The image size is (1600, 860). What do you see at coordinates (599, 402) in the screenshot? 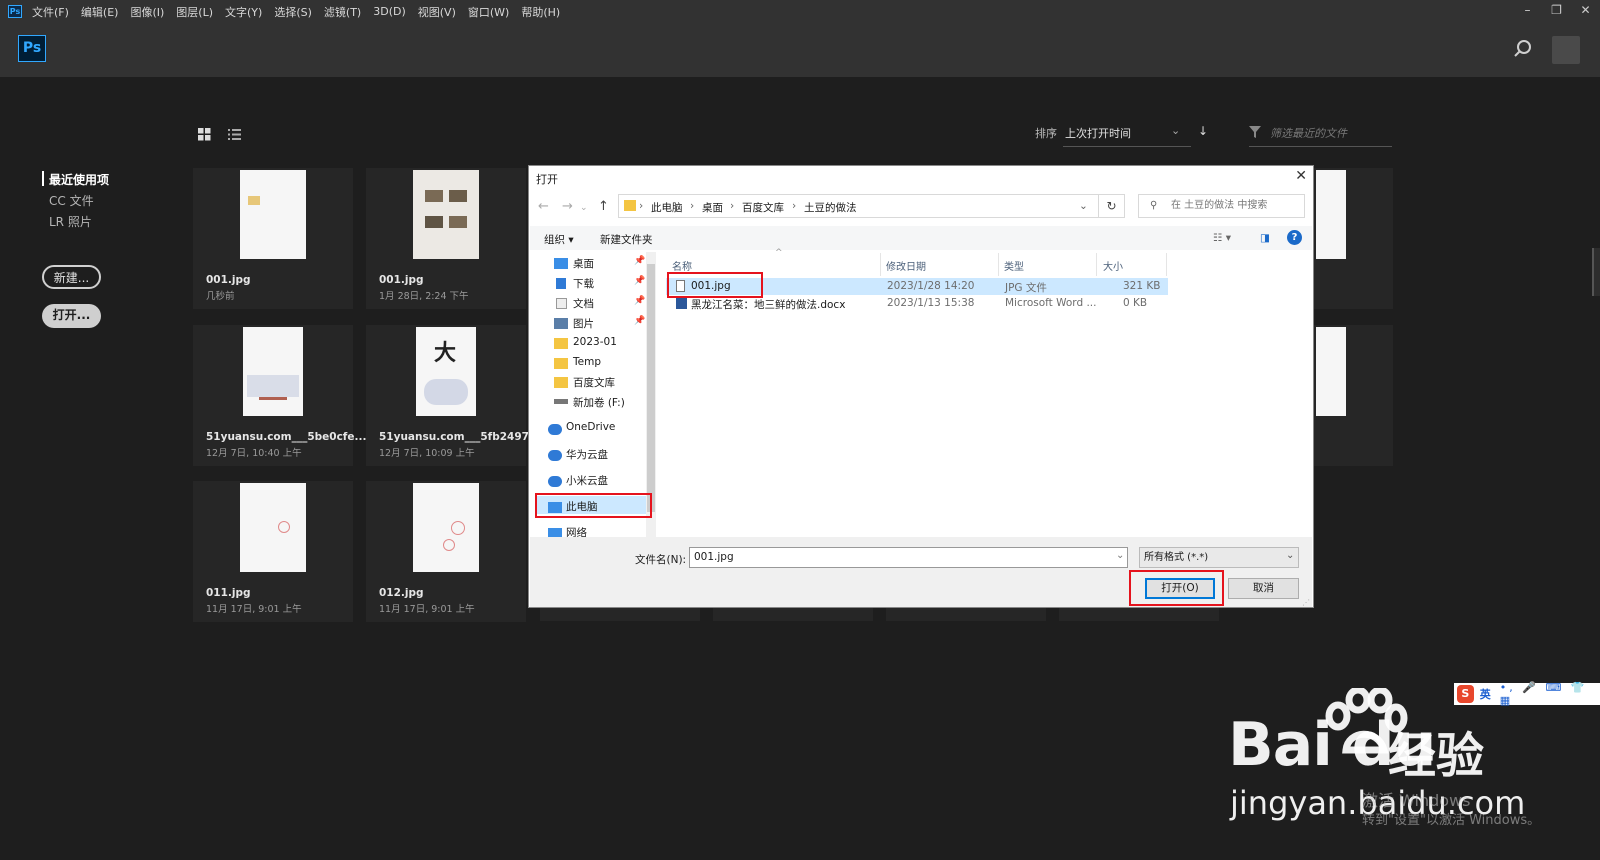
I see `sidebar-item-drive-f: 新加卷 (F:)` at bounding box center [599, 402].